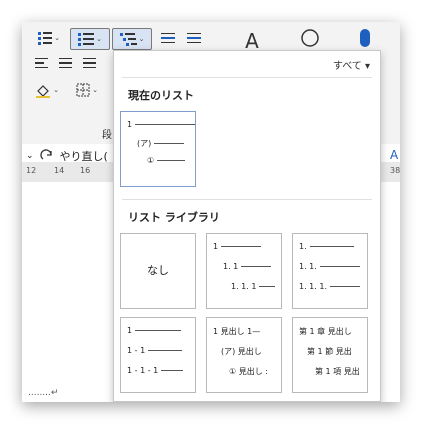 Image resolution: width=441 pixels, height=440 pixels. Describe the element at coordinates (303, 246) in the screenshot. I see `list-level-label: 1.` at that location.